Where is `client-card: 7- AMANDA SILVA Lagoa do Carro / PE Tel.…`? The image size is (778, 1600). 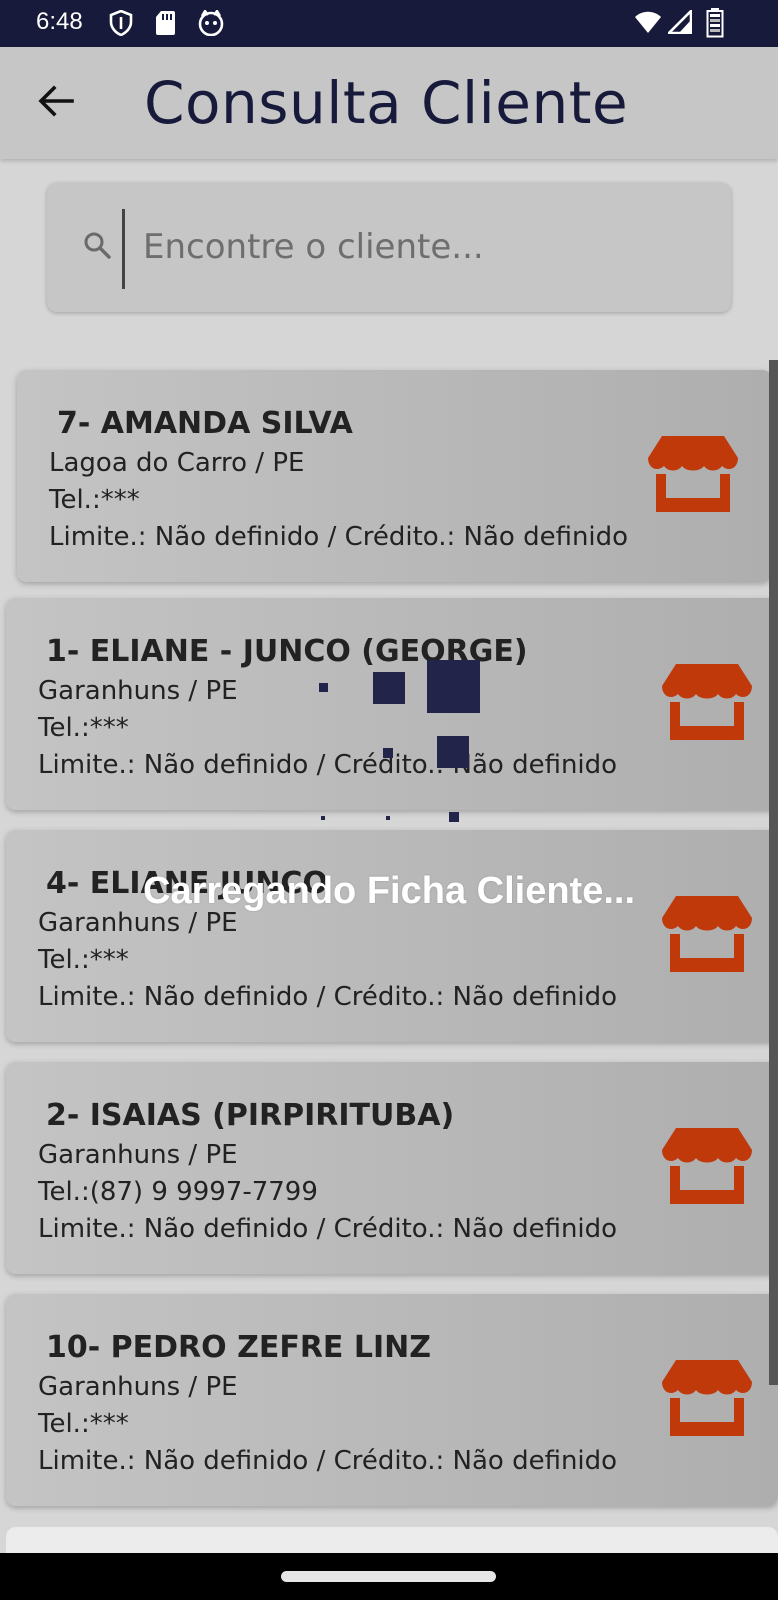
client-card: 7- AMANDA SILVA Lagoa do Carro / PE Tel.… is located at coordinates (394, 476).